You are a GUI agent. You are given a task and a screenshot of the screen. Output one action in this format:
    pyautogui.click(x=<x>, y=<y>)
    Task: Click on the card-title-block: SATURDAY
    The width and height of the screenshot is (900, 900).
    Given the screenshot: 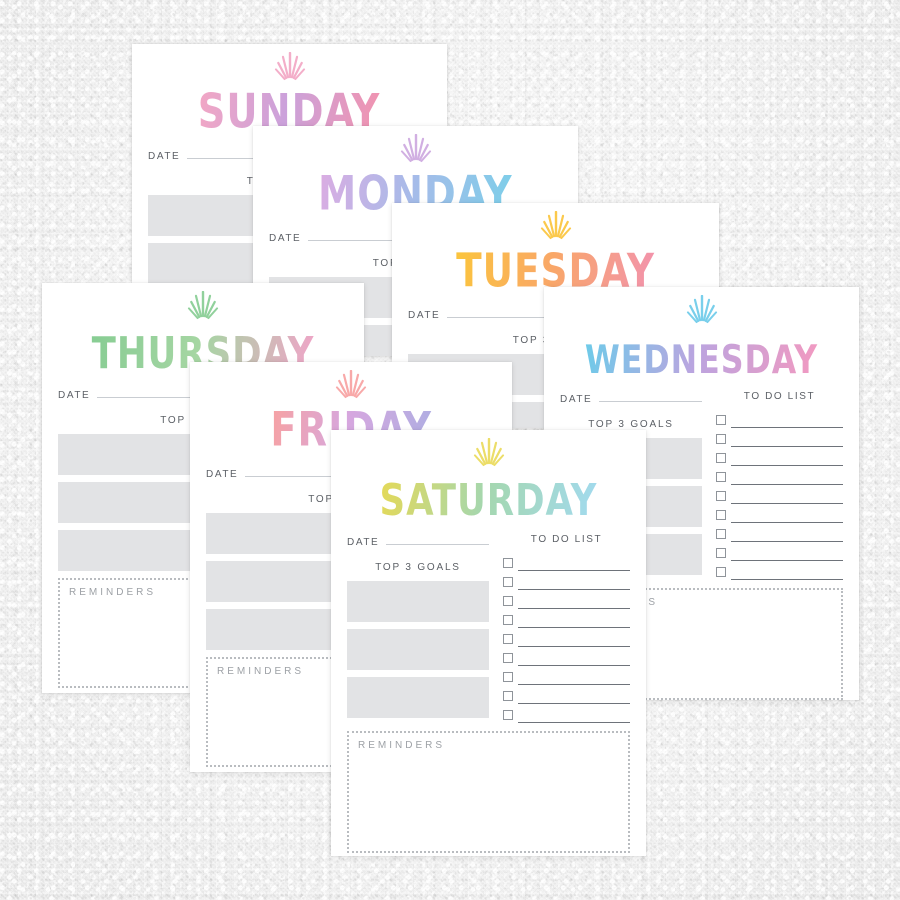 What is the action you would take?
    pyautogui.click(x=488, y=477)
    